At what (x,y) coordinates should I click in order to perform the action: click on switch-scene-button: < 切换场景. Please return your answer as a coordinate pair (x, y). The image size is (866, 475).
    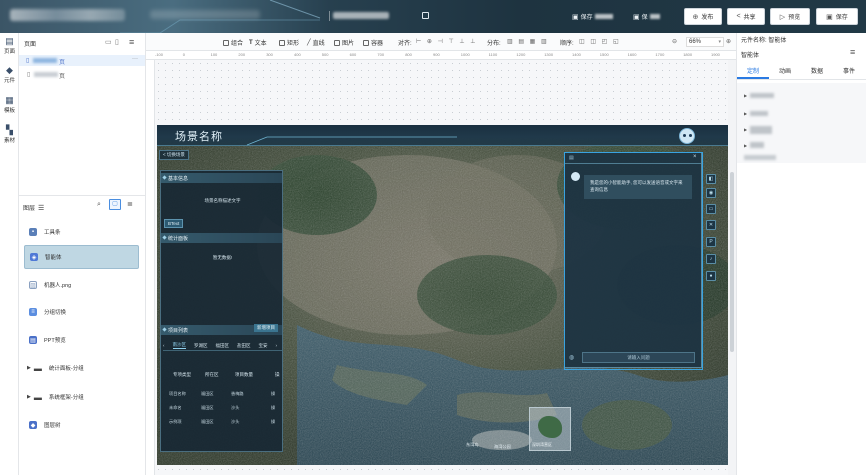
    Looking at the image, I should click on (174, 155).